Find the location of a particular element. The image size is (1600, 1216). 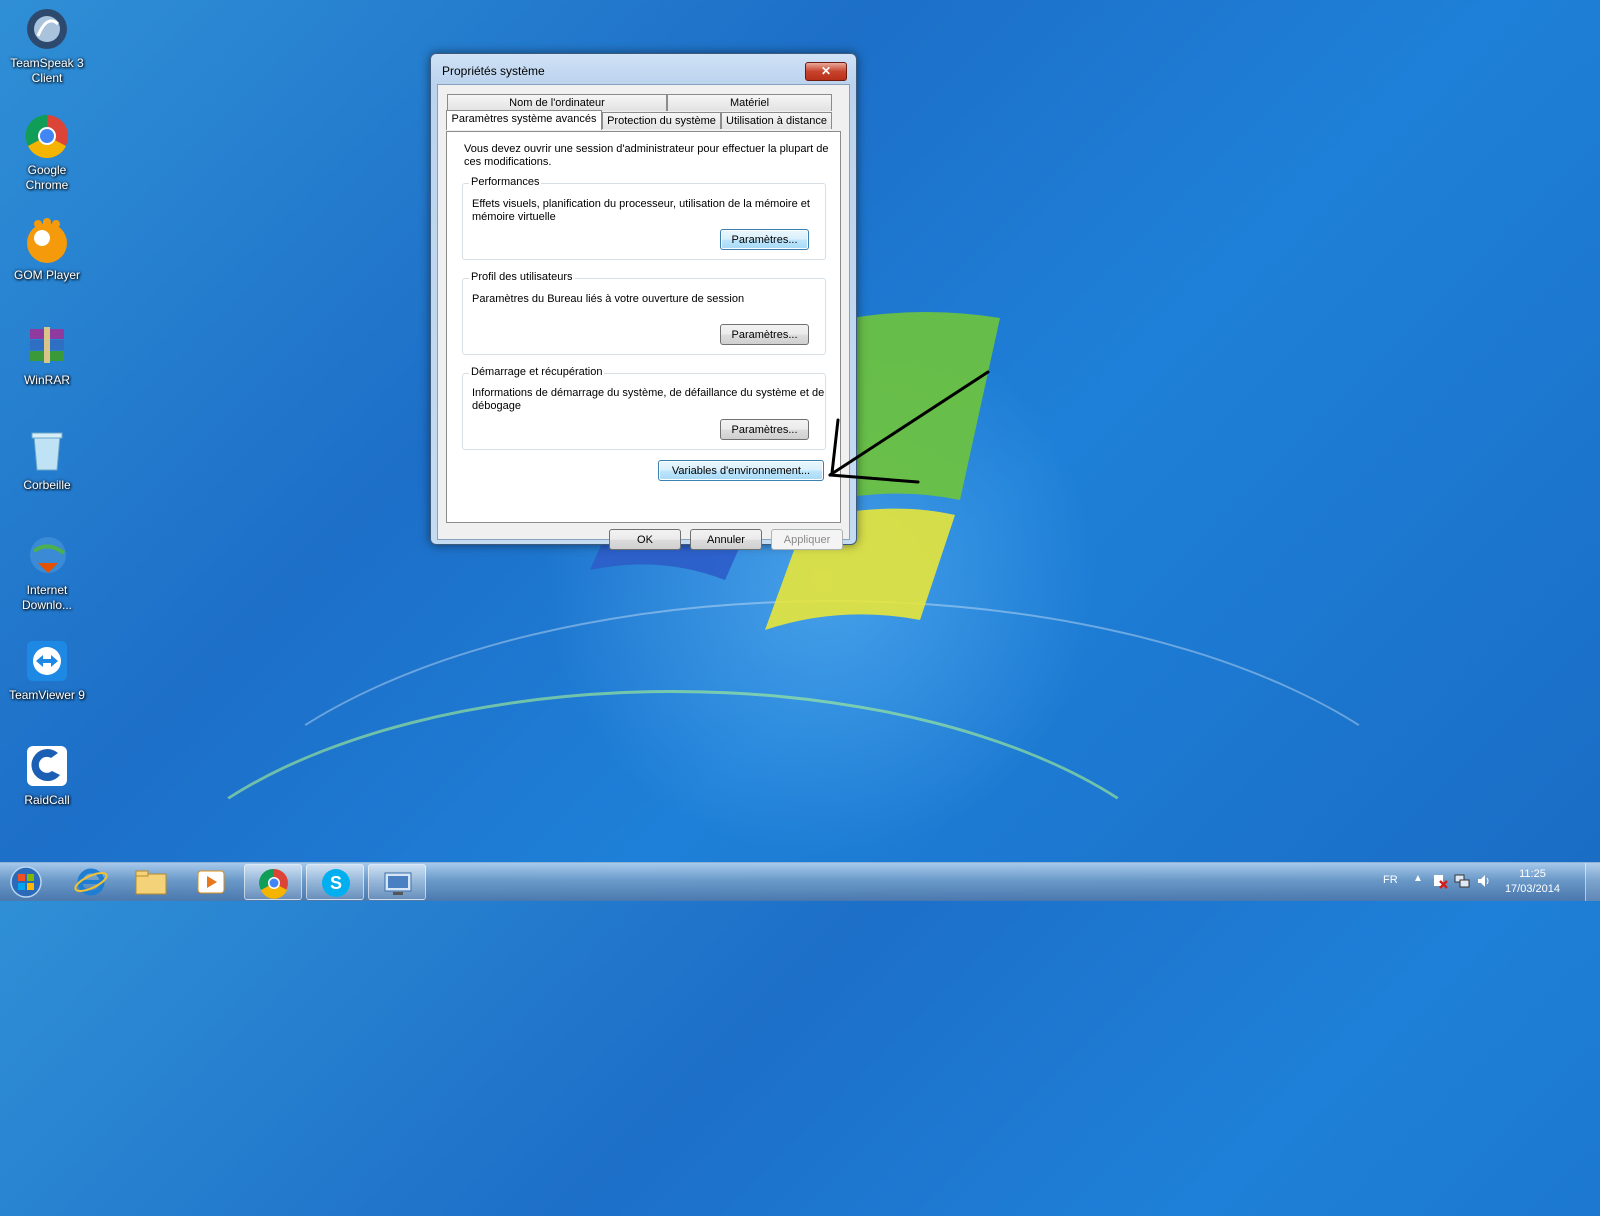

taskbar-system-properties is located at coordinates (397, 882).